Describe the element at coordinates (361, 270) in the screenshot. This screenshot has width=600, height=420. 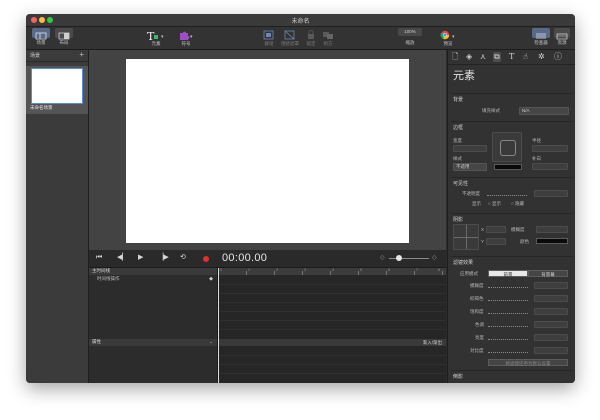
I see `ruler-mark: 5` at that location.